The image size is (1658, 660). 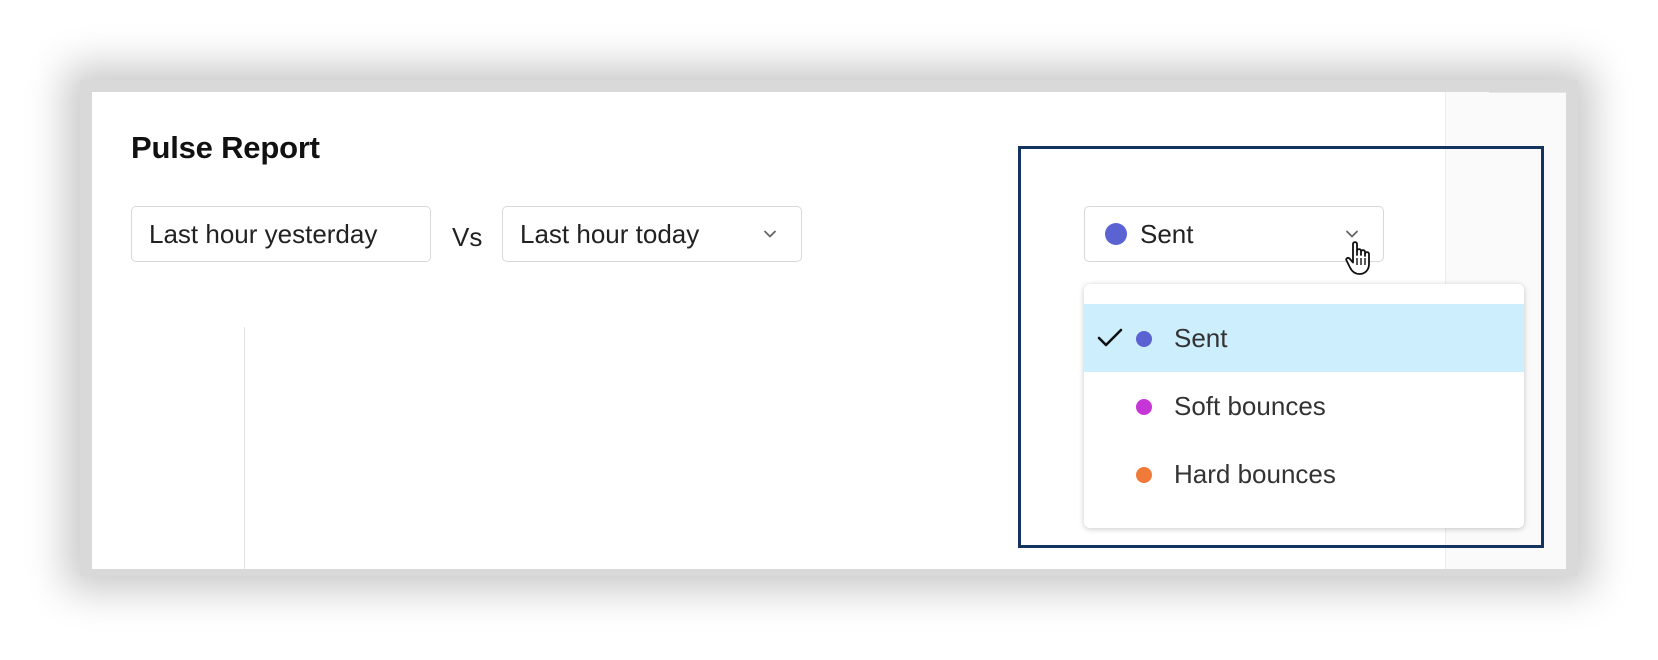 What do you see at coordinates (1250, 406) in the screenshot?
I see `option-label: Soft bounces` at bounding box center [1250, 406].